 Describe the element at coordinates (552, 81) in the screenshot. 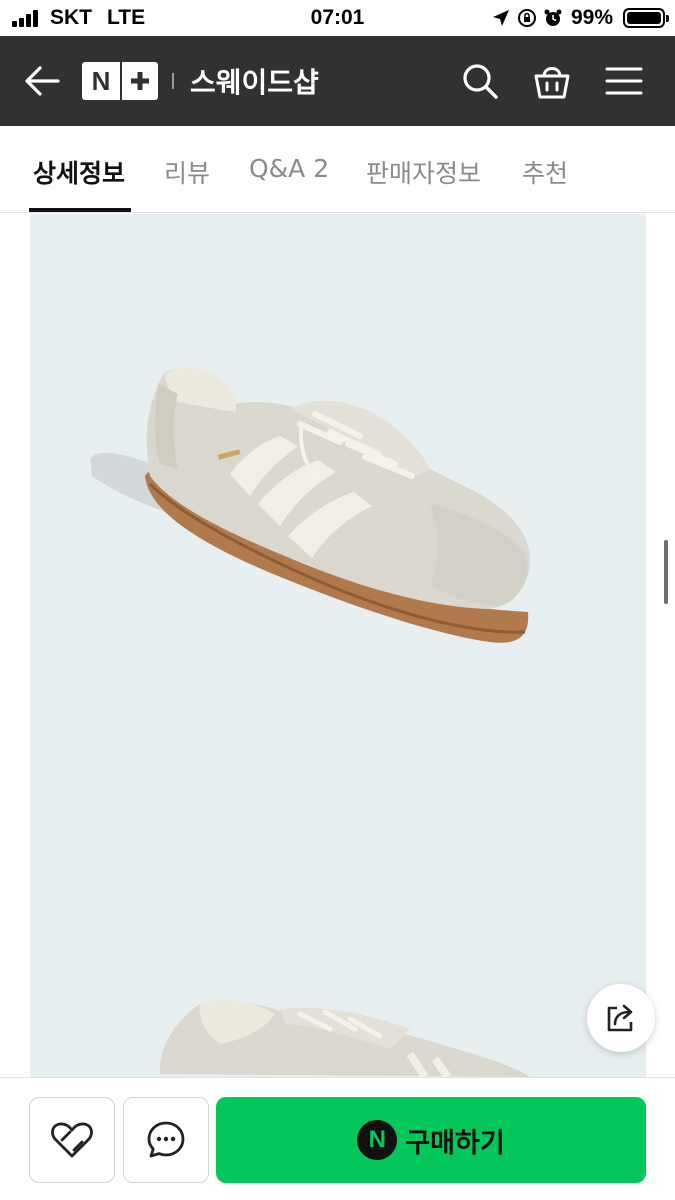

I see `shopping-bag-icon` at that location.